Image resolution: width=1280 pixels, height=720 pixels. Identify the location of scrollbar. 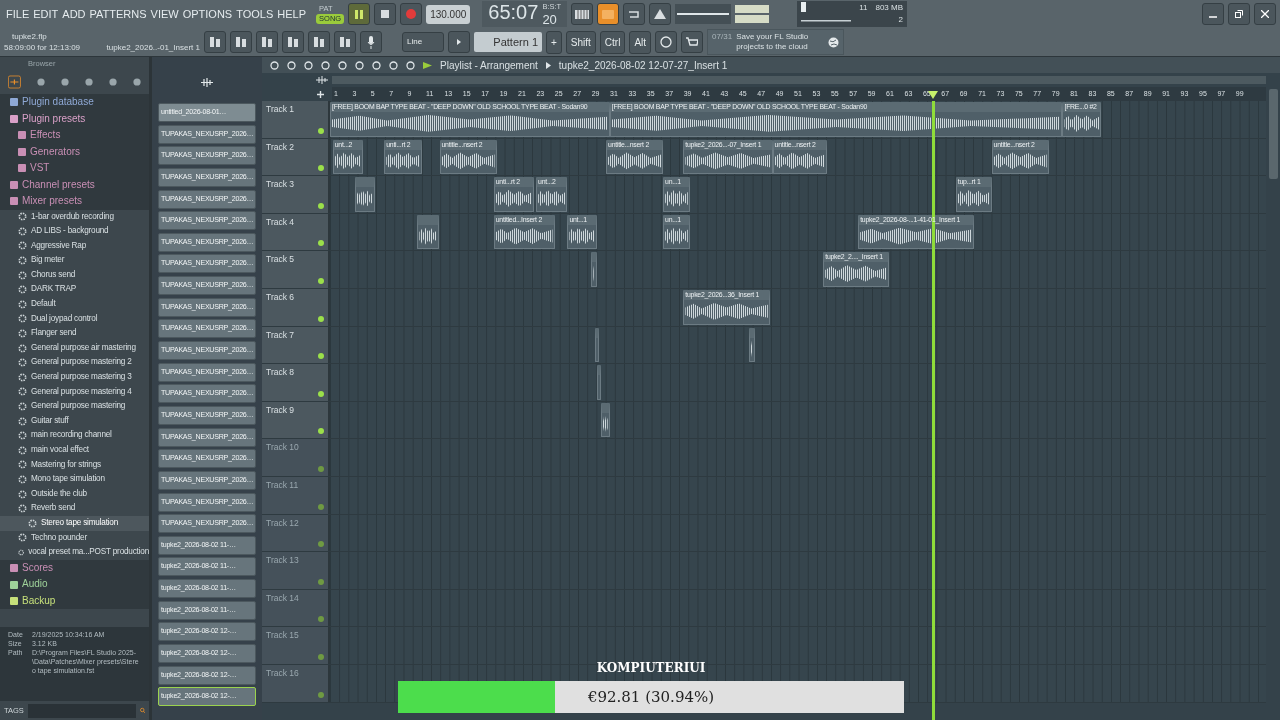
(1273, 134).